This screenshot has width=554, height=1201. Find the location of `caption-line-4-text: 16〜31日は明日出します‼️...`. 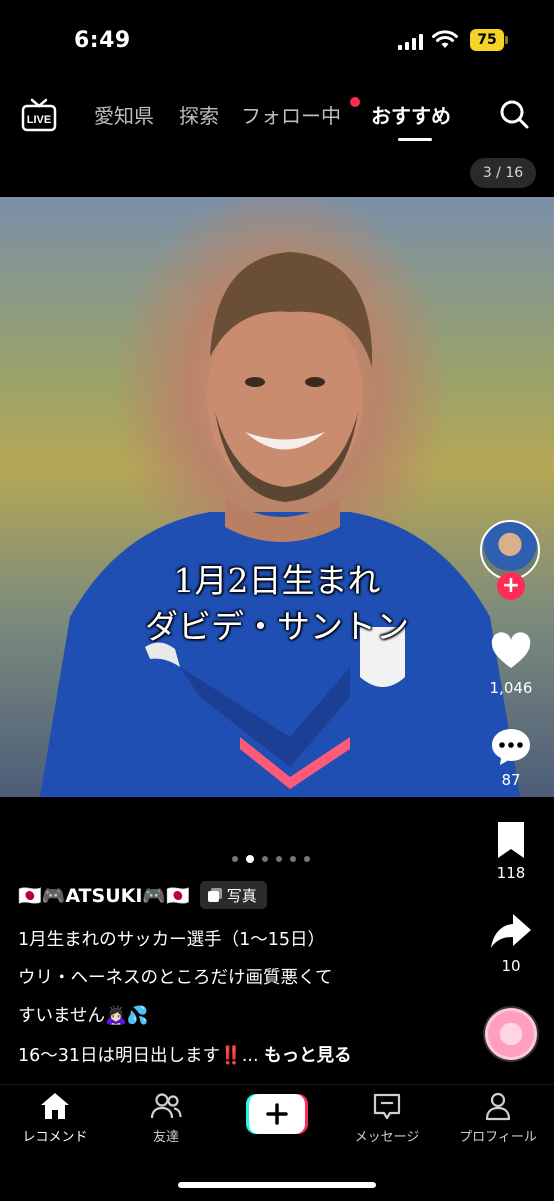

caption-line-4-text: 16〜31日は明日出します‼️... is located at coordinates (138, 1056).